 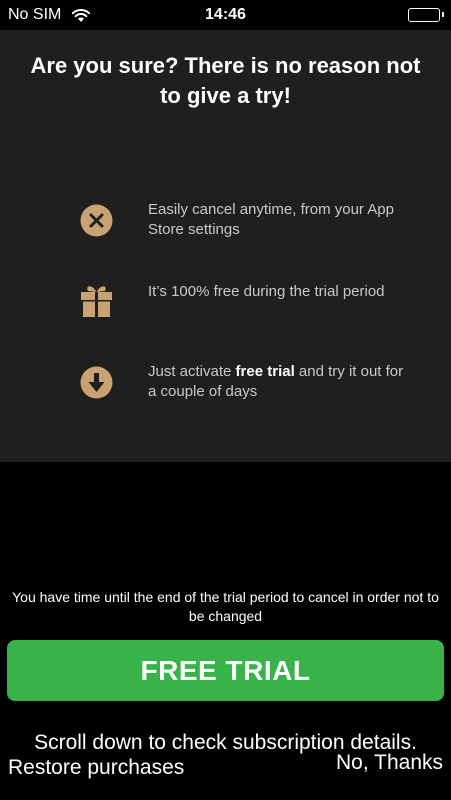 What do you see at coordinates (96, 301) in the screenshot?
I see `gift-icon` at bounding box center [96, 301].